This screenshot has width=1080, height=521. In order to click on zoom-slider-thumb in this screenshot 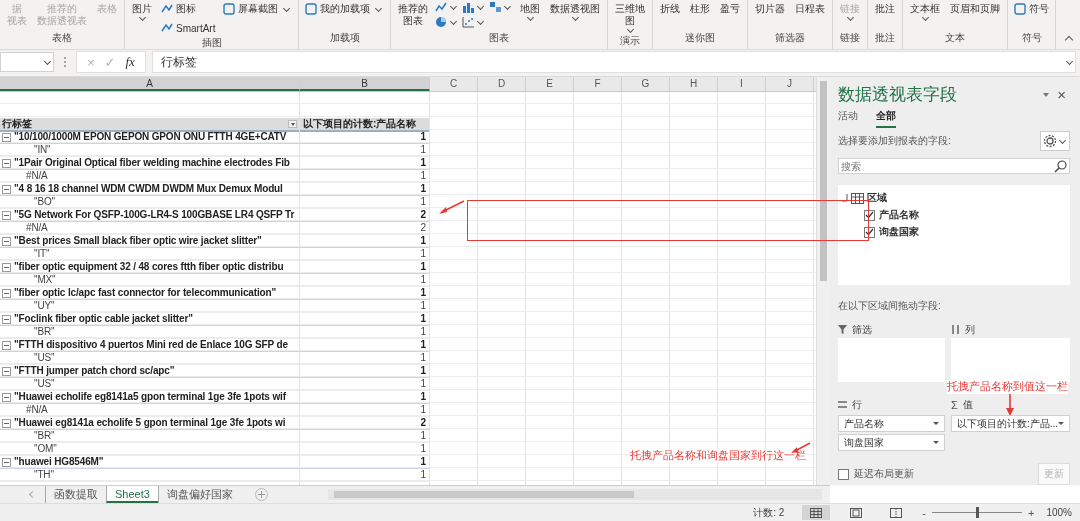, I will do `click(977, 512)`.